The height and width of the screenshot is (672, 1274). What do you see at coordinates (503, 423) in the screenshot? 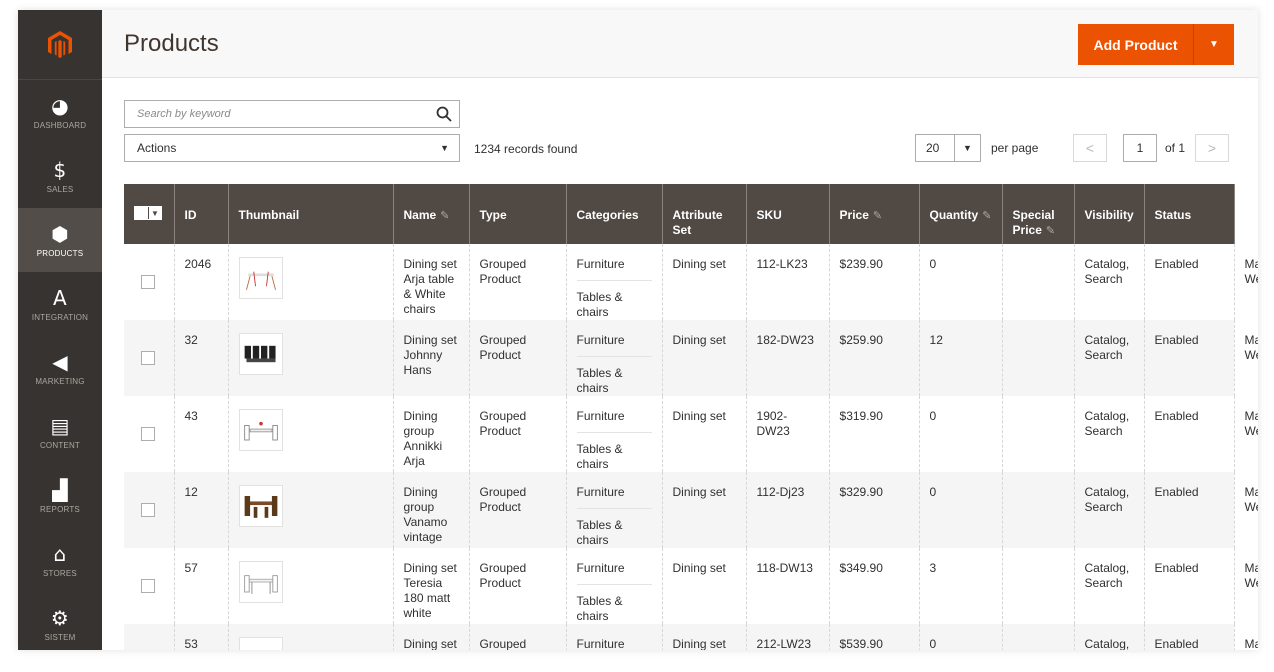
I see `type-cell-value: Grouped Product` at bounding box center [503, 423].